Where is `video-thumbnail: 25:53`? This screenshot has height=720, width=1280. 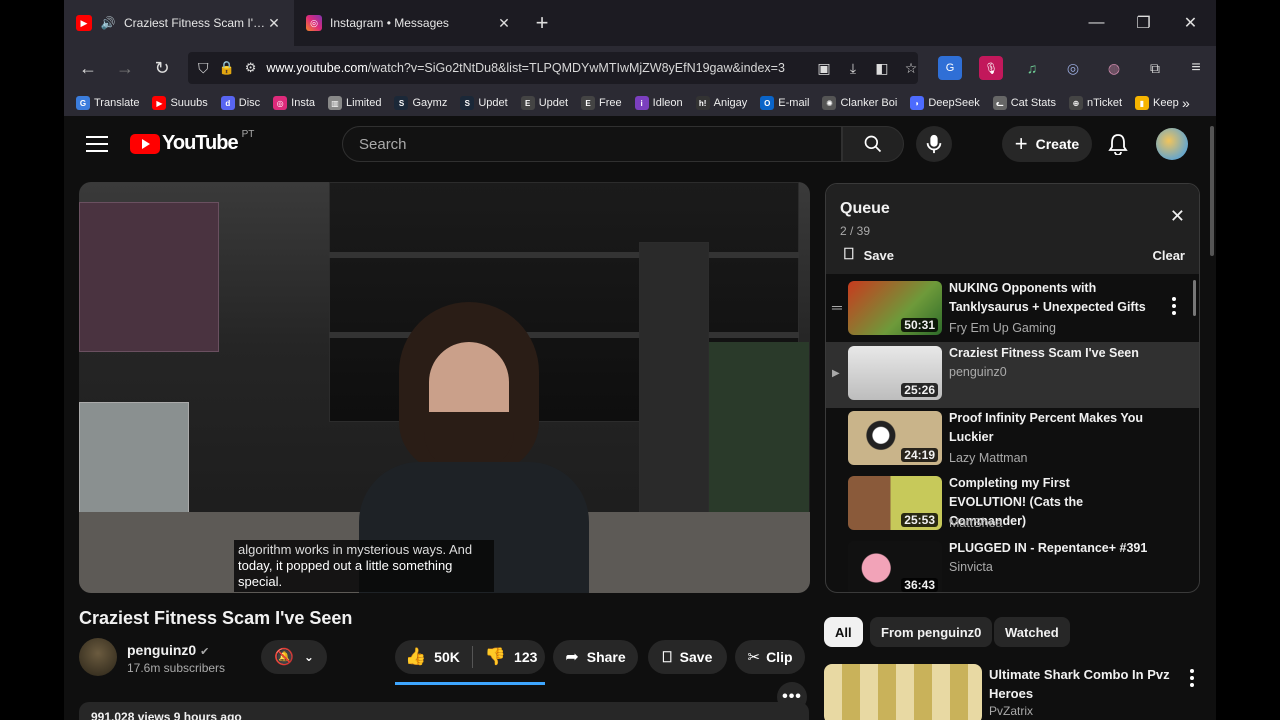
video-thumbnail: 25:53 is located at coordinates (895, 503).